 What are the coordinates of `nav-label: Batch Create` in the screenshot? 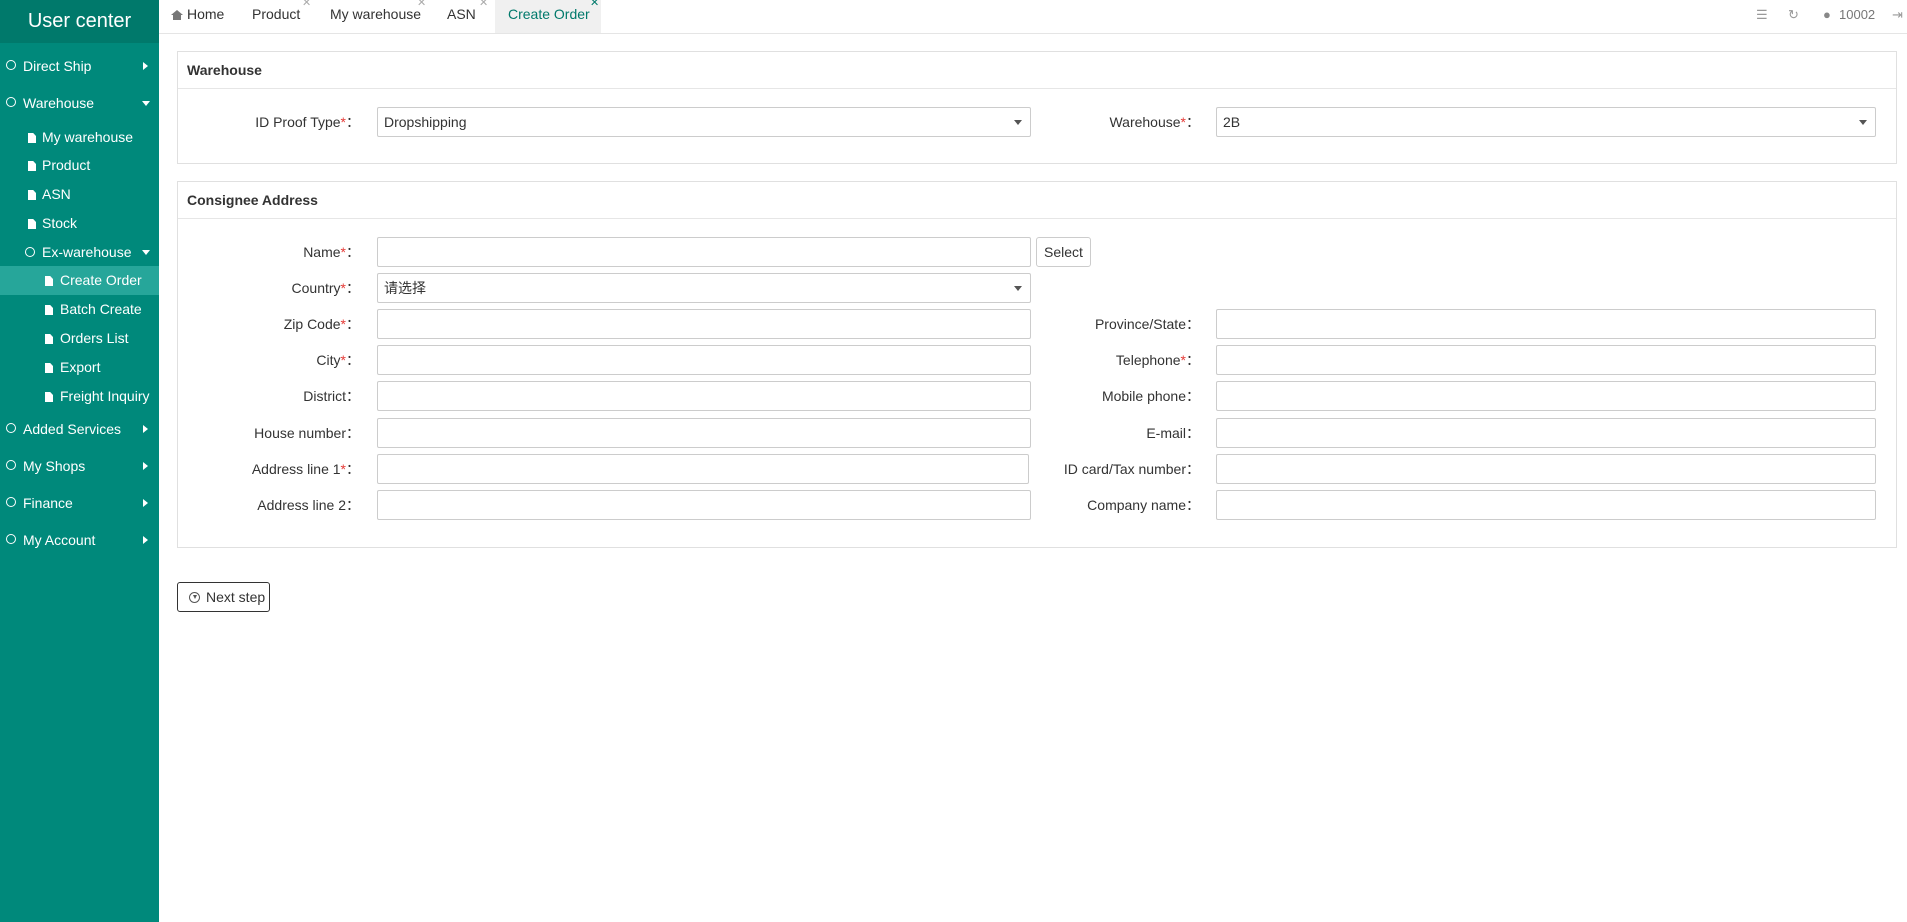 It's located at (101, 309).